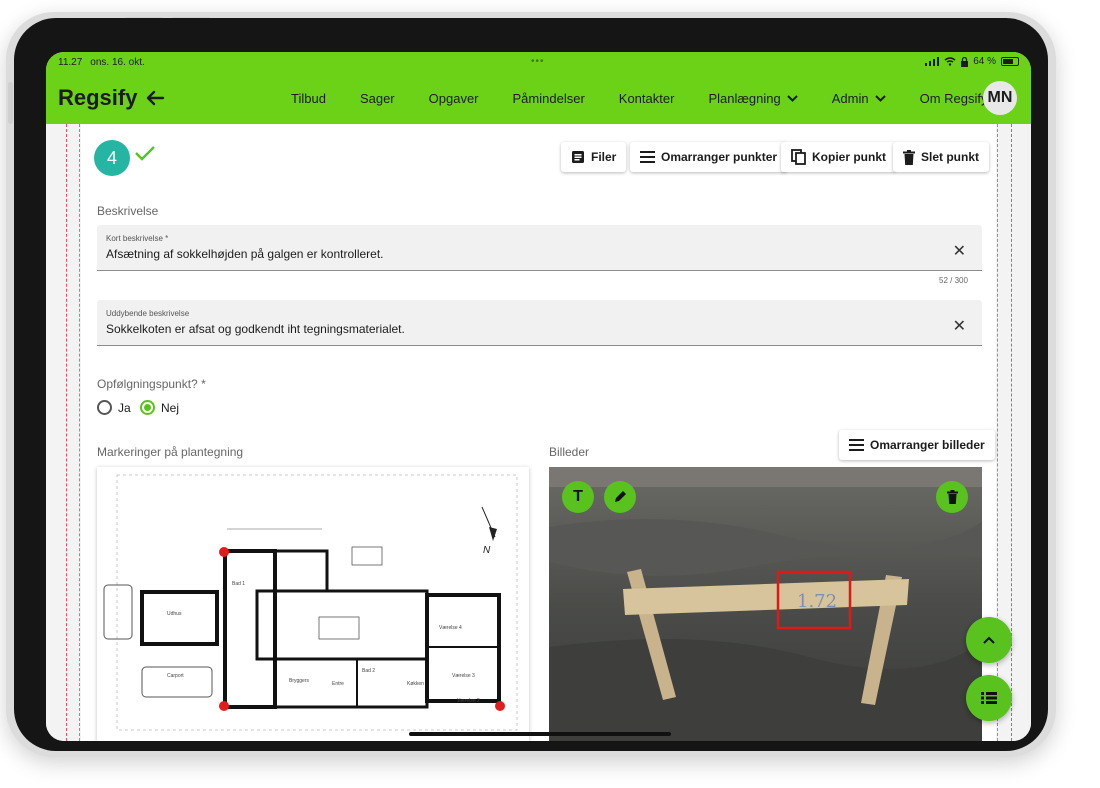  I want to click on files-button: Filer, so click(594, 157).